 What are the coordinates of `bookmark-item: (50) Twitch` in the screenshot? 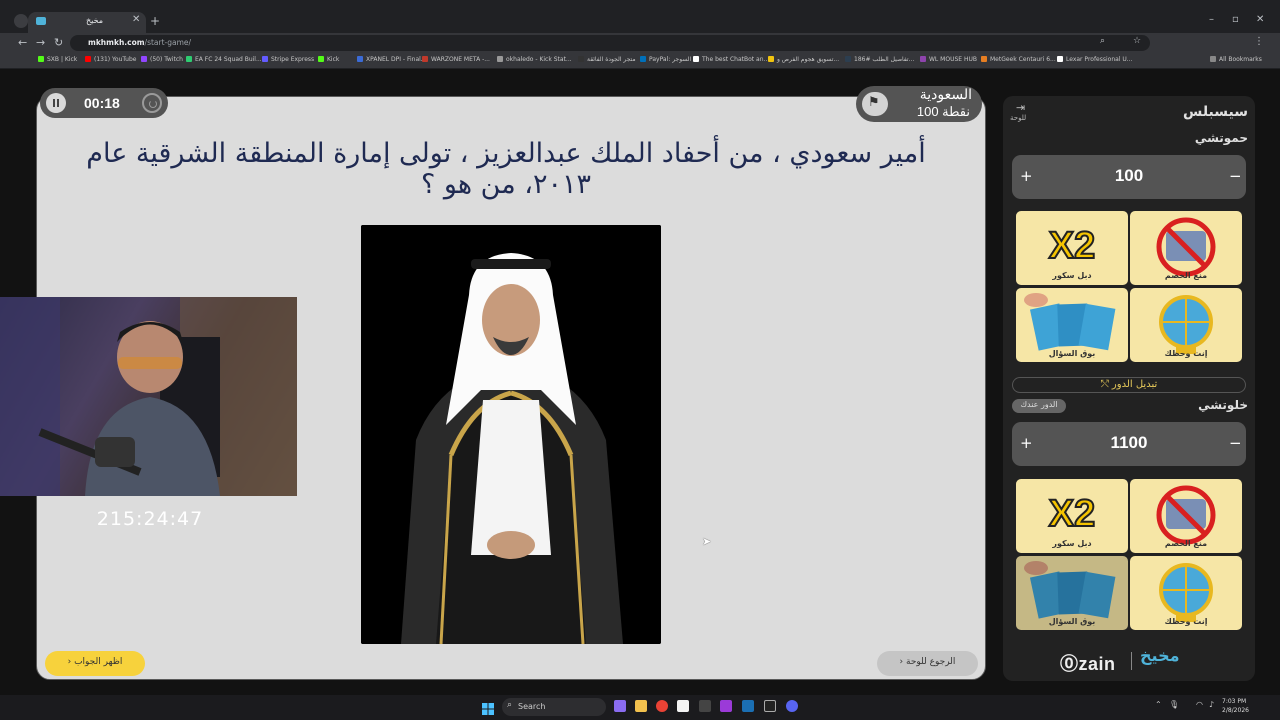 It's located at (162, 59).